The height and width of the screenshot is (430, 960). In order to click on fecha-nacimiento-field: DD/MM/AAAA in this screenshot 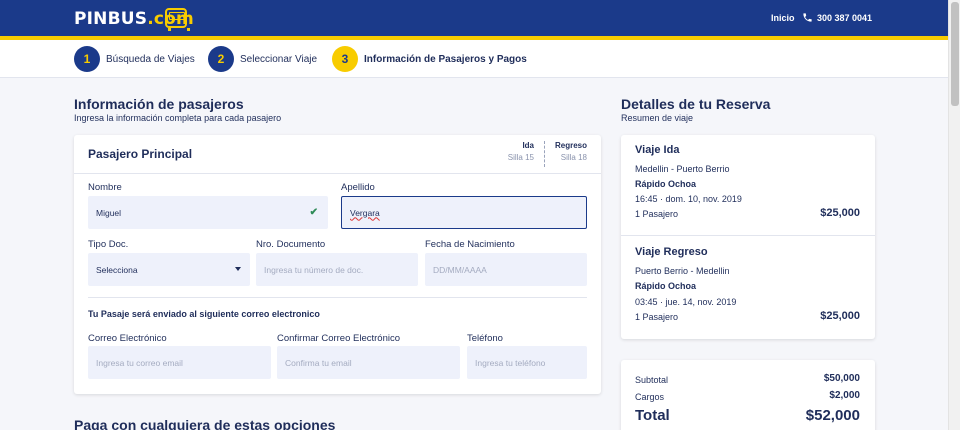, I will do `click(506, 269)`.